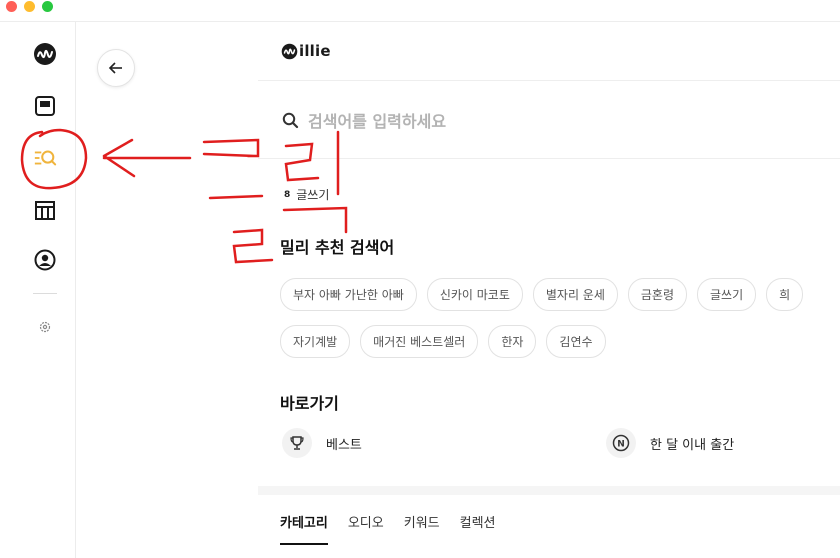 This screenshot has width=840, height=558. What do you see at coordinates (45, 210) in the screenshot?
I see `bookstore-icon` at bounding box center [45, 210].